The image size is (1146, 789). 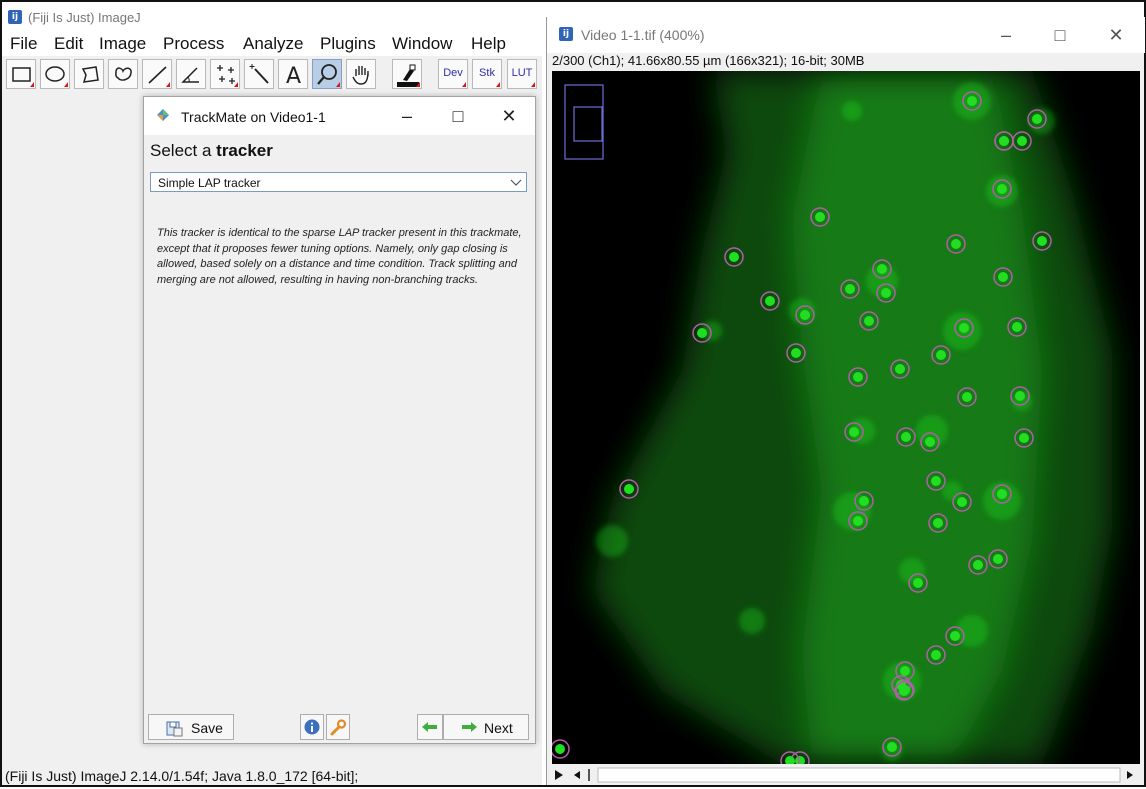 I want to click on chevron-down-icon, so click(x=516, y=182).